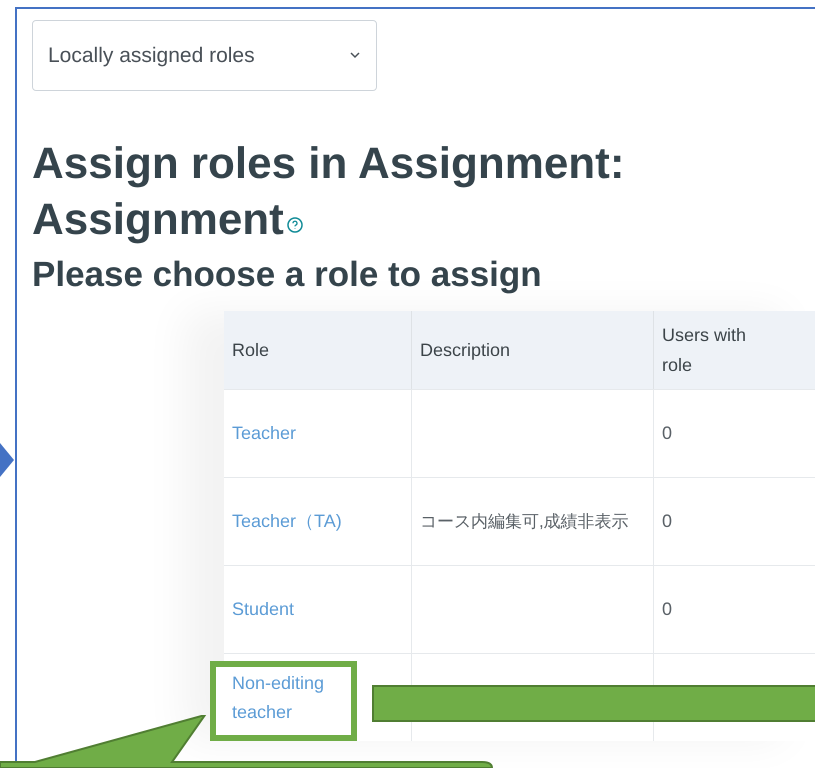 The width and height of the screenshot is (815, 768). What do you see at coordinates (287, 521) in the screenshot?
I see `role-link: Teacher（TA)` at bounding box center [287, 521].